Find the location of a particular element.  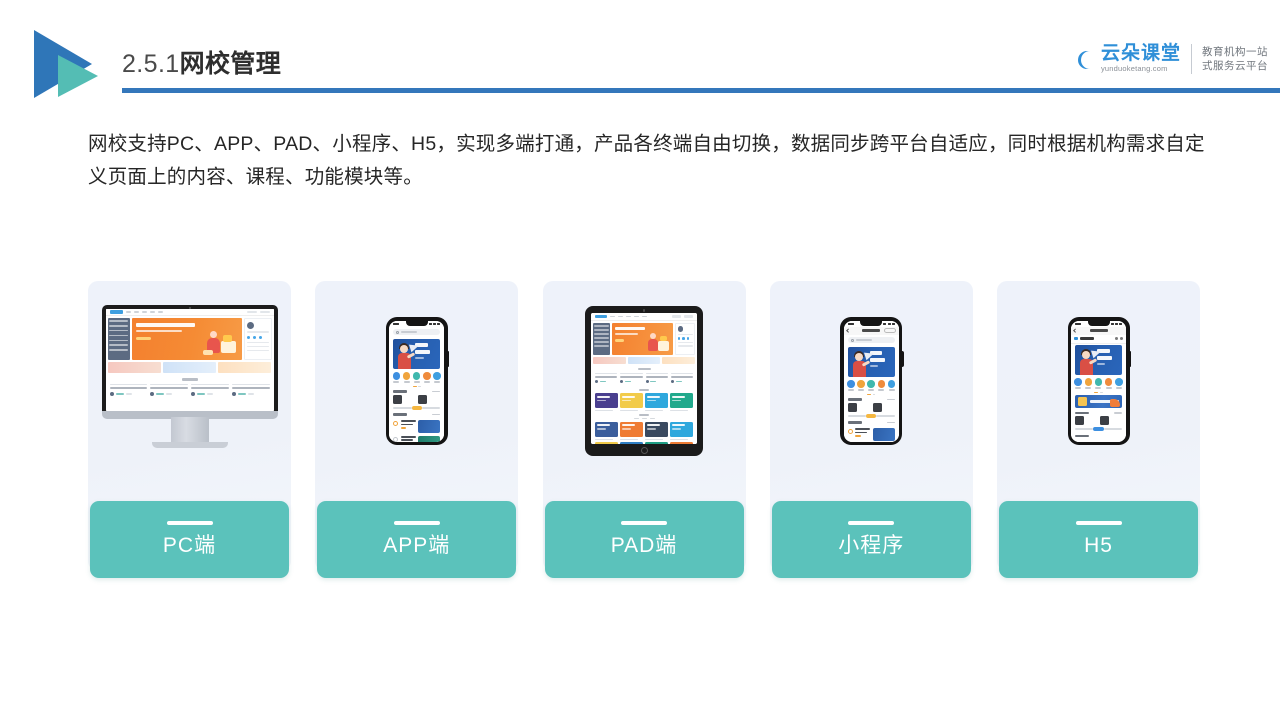

clock-text is located at coordinates (396, 323).